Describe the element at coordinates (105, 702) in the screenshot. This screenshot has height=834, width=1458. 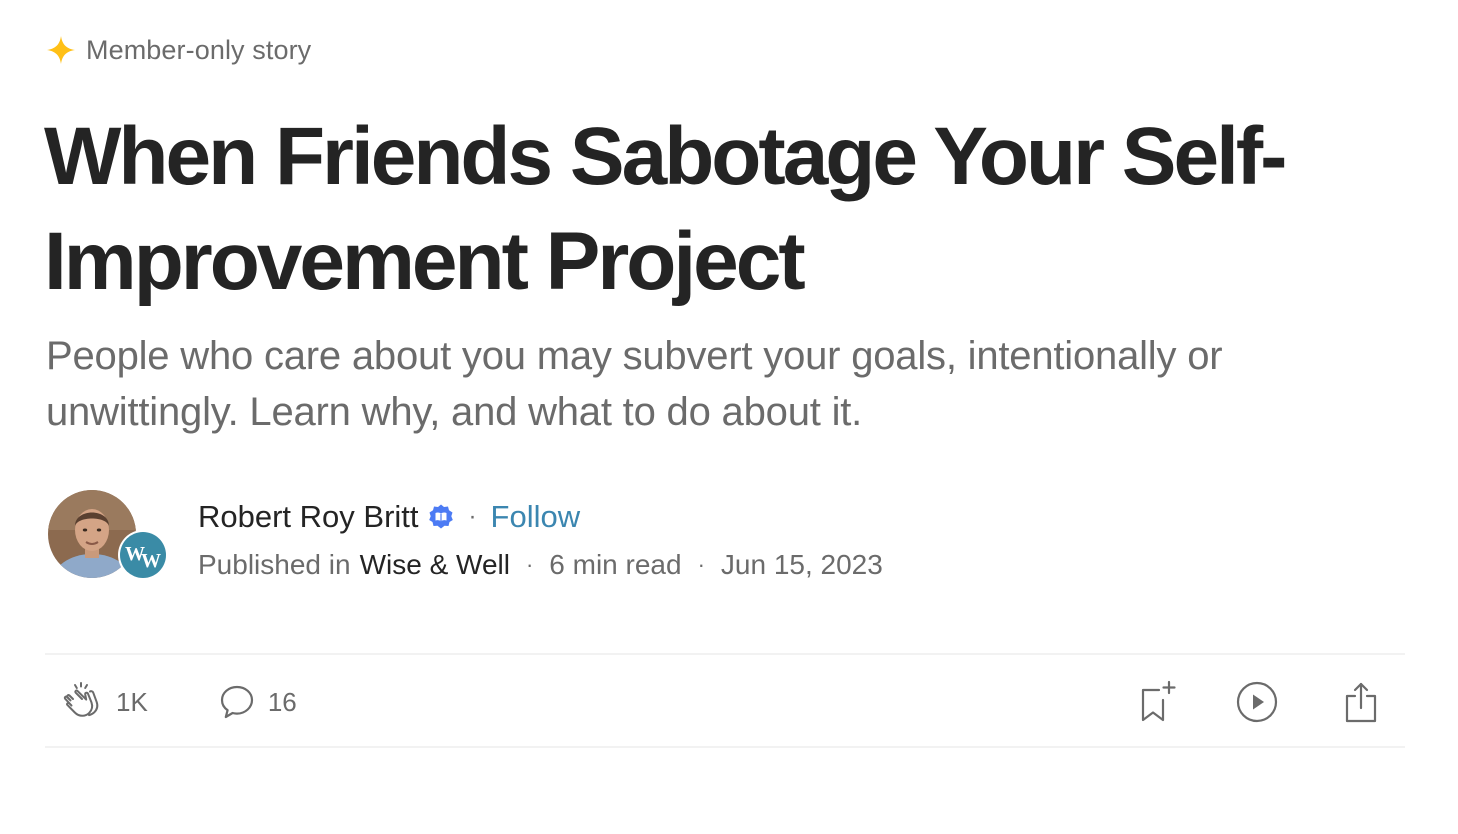
I see `clap-button: 1K` at that location.